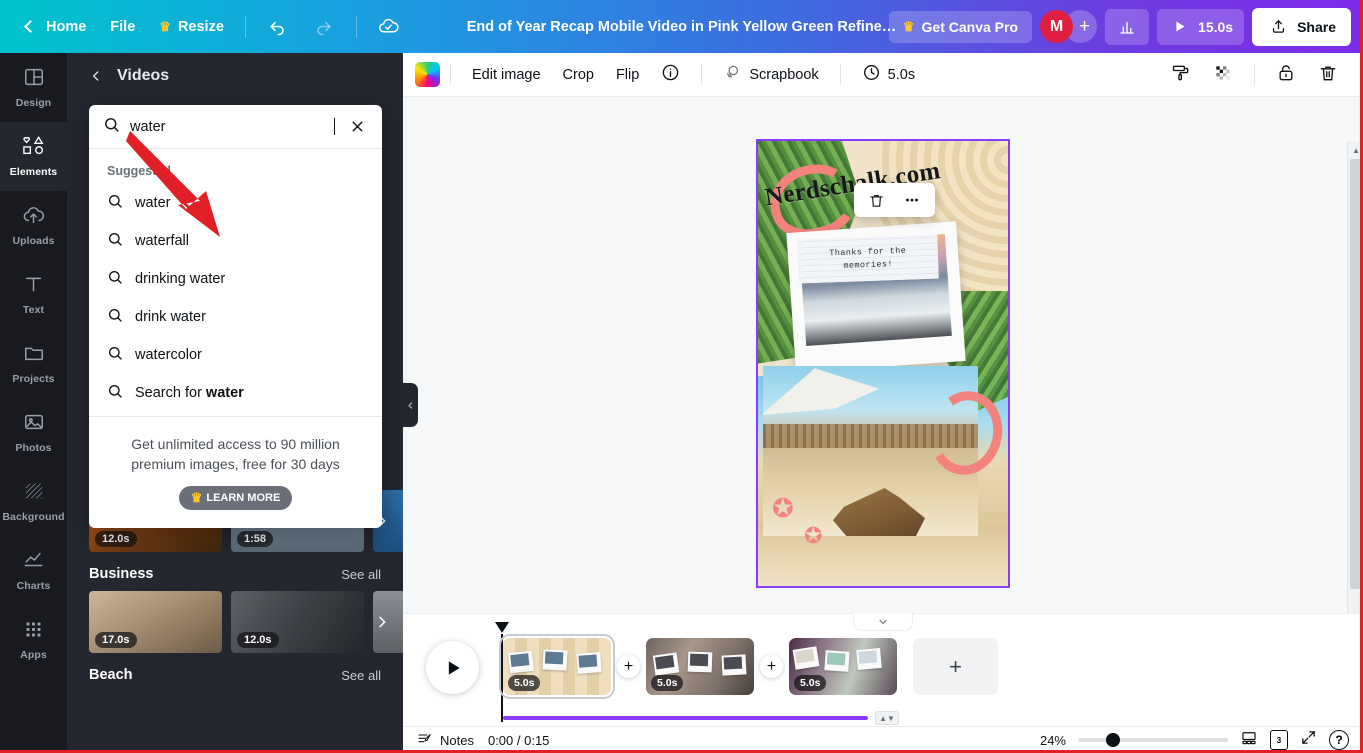 The width and height of the screenshot is (1363, 753). What do you see at coordinates (235, 279) in the screenshot?
I see `suggestion-item: drinking water` at bounding box center [235, 279].